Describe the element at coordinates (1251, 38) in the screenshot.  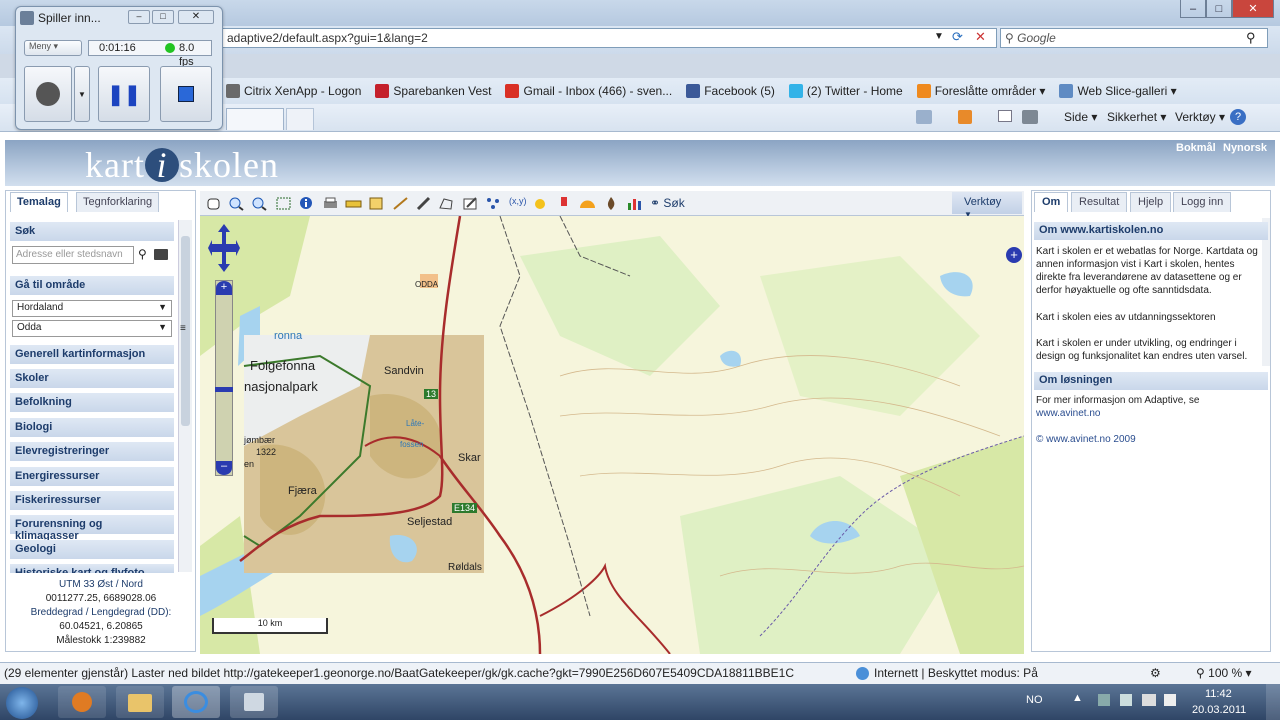
I see `search-go-icon: ⚲` at that location.